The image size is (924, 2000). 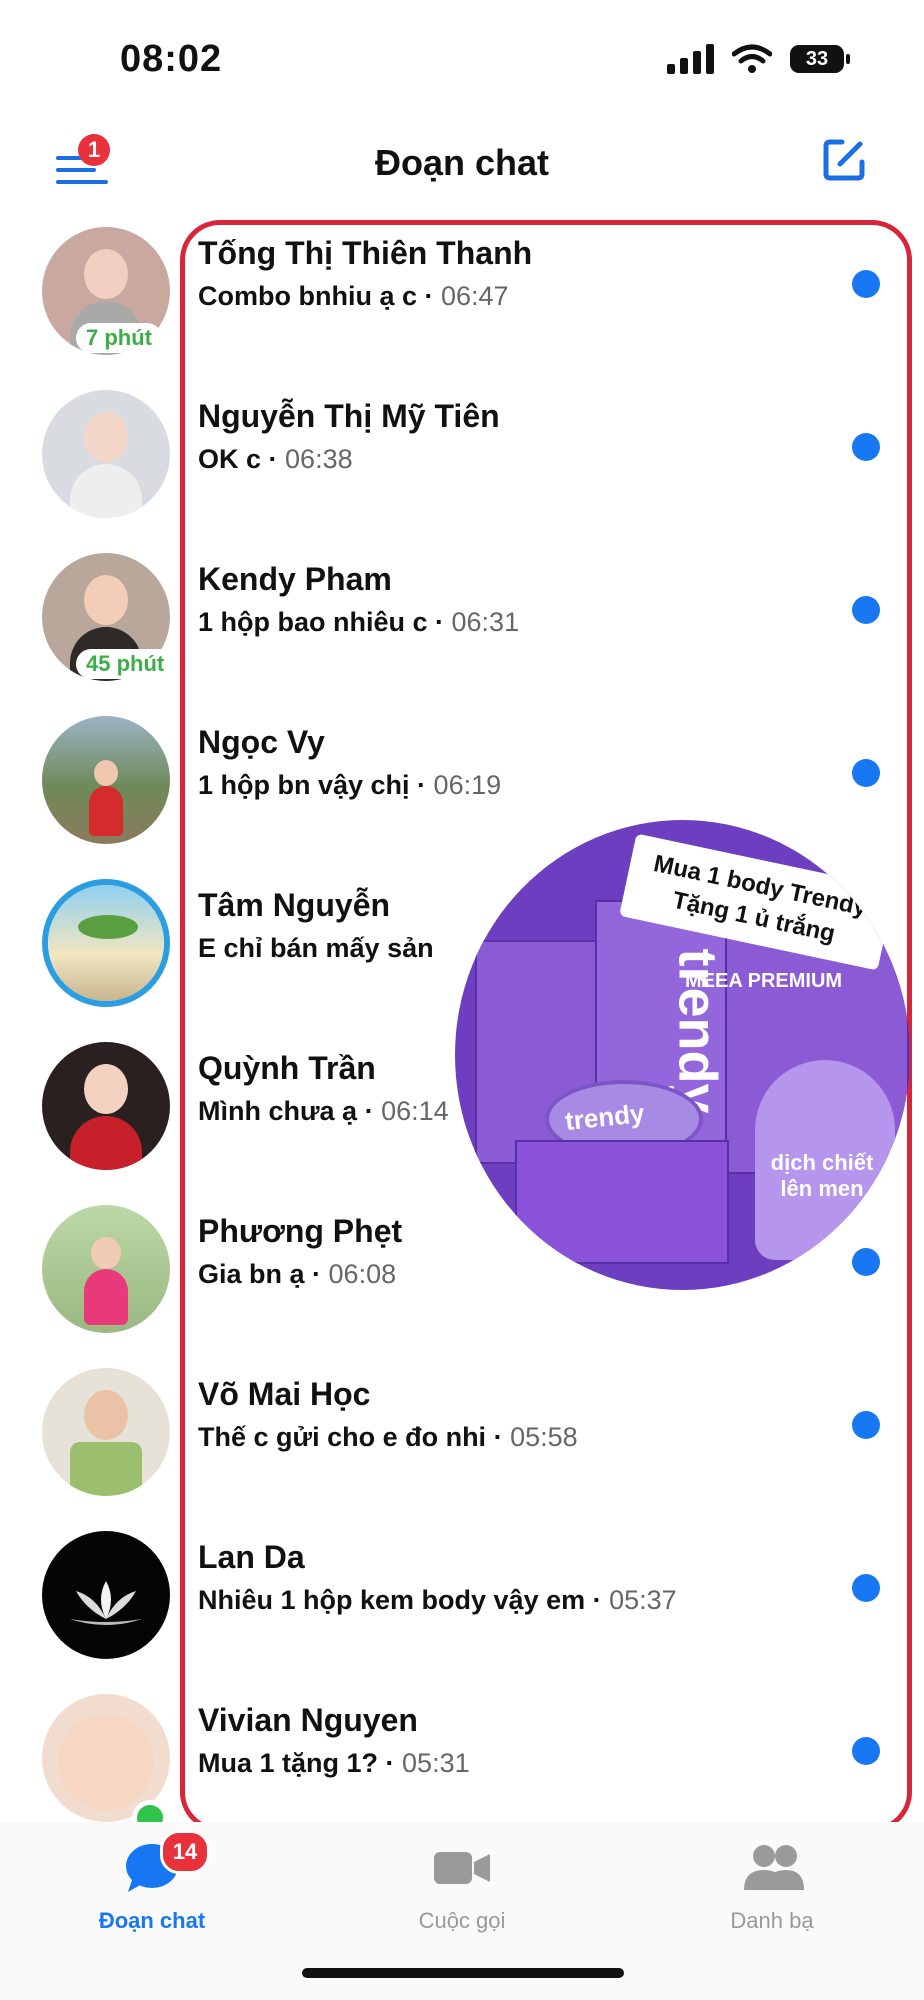 I want to click on chat-row: Vivian Nguyen Mua 1 tặng 1? · 05:31, so click(x=462, y=1763).